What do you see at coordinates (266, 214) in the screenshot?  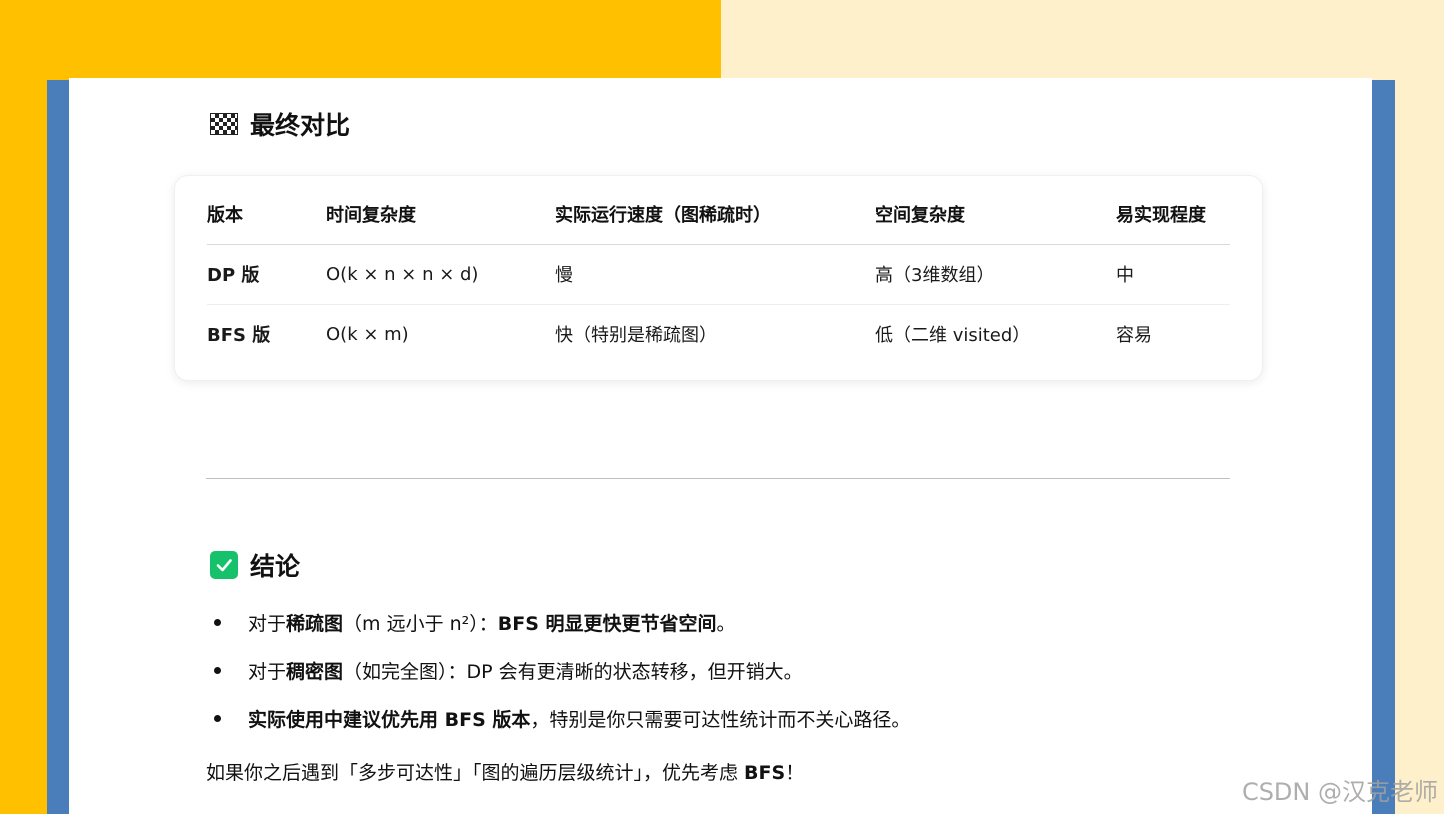 I see `header-version: 版本` at bounding box center [266, 214].